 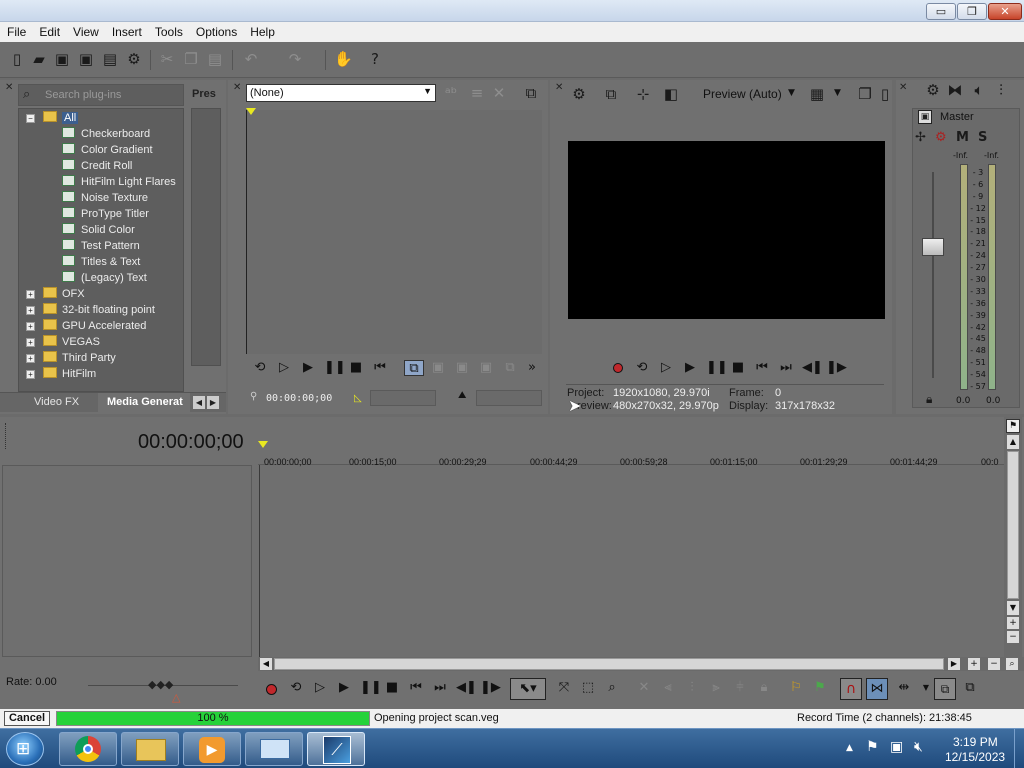 I want to click on menu-insert: Insert, so click(x=126, y=30).